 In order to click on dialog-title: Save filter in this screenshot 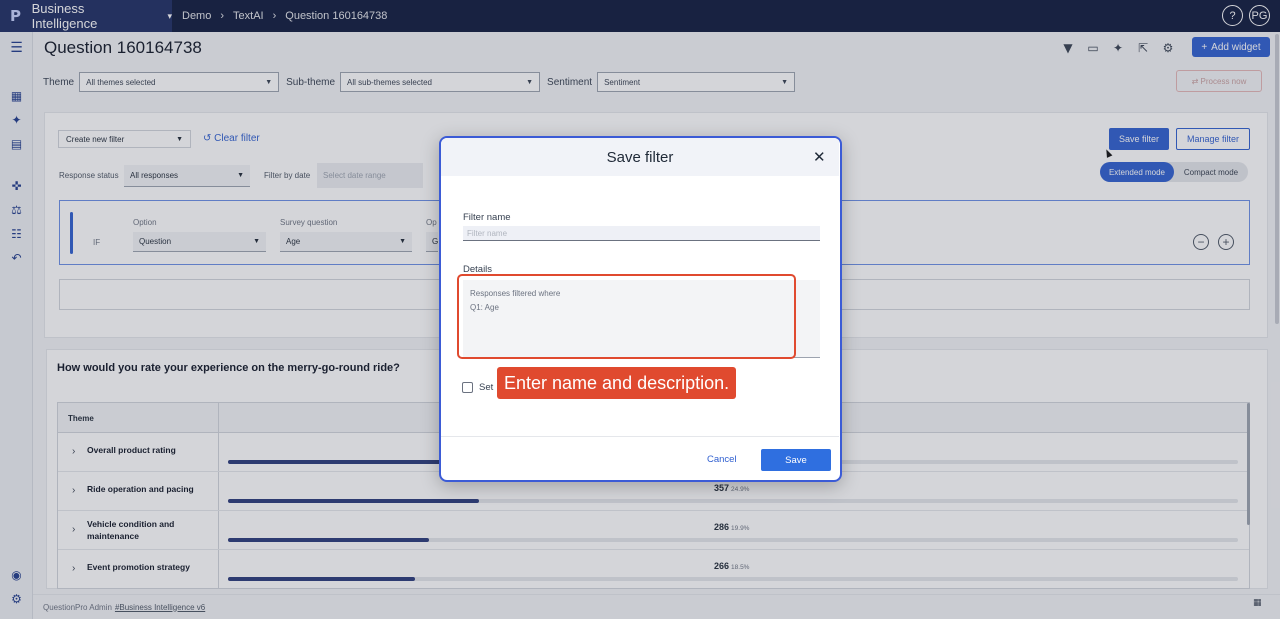, I will do `click(640, 157)`.